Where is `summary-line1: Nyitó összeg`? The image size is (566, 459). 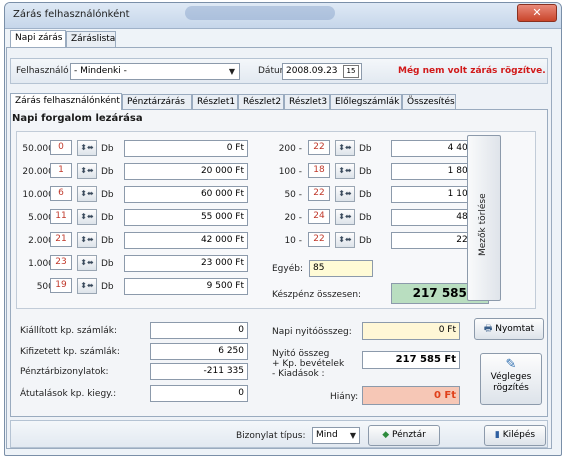 summary-line1: Nyitó összeg is located at coordinates (301, 354).